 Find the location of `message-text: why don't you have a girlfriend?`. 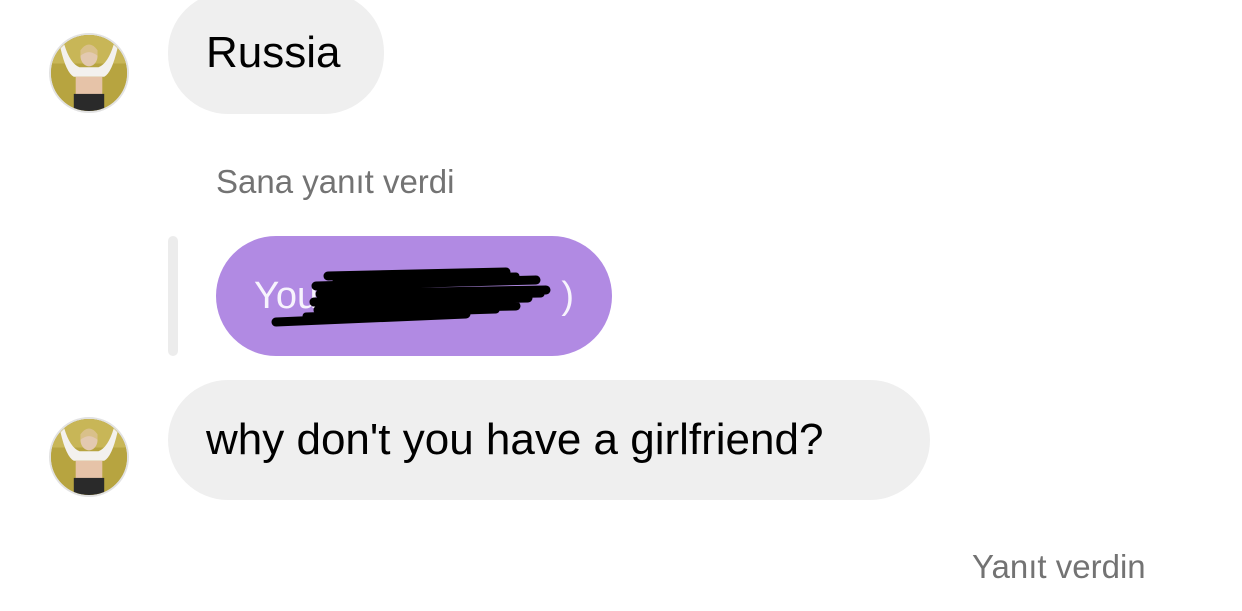

message-text: why don't you have a girlfriend? is located at coordinates (515, 439).